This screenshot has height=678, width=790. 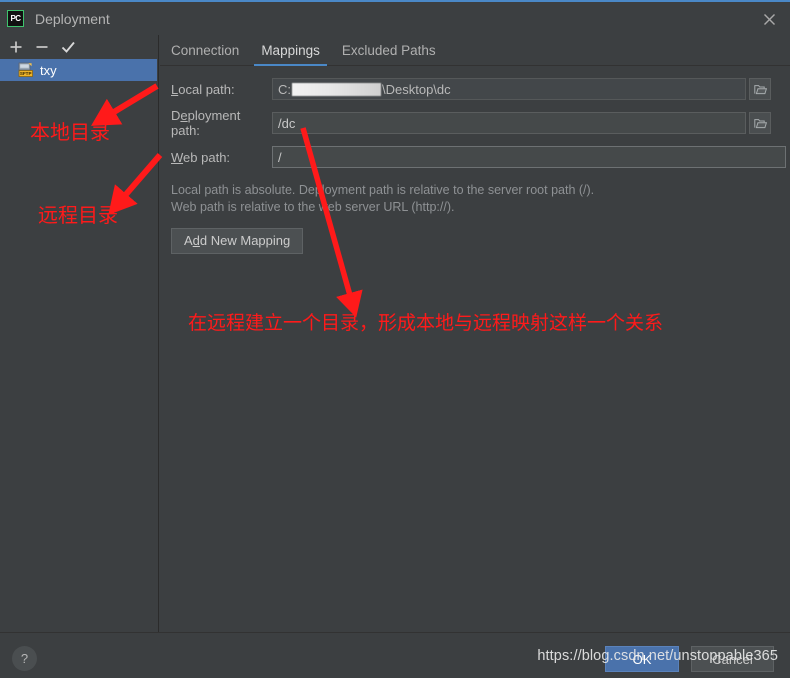 What do you see at coordinates (732, 659) in the screenshot?
I see `cancel-button: Cancel` at bounding box center [732, 659].